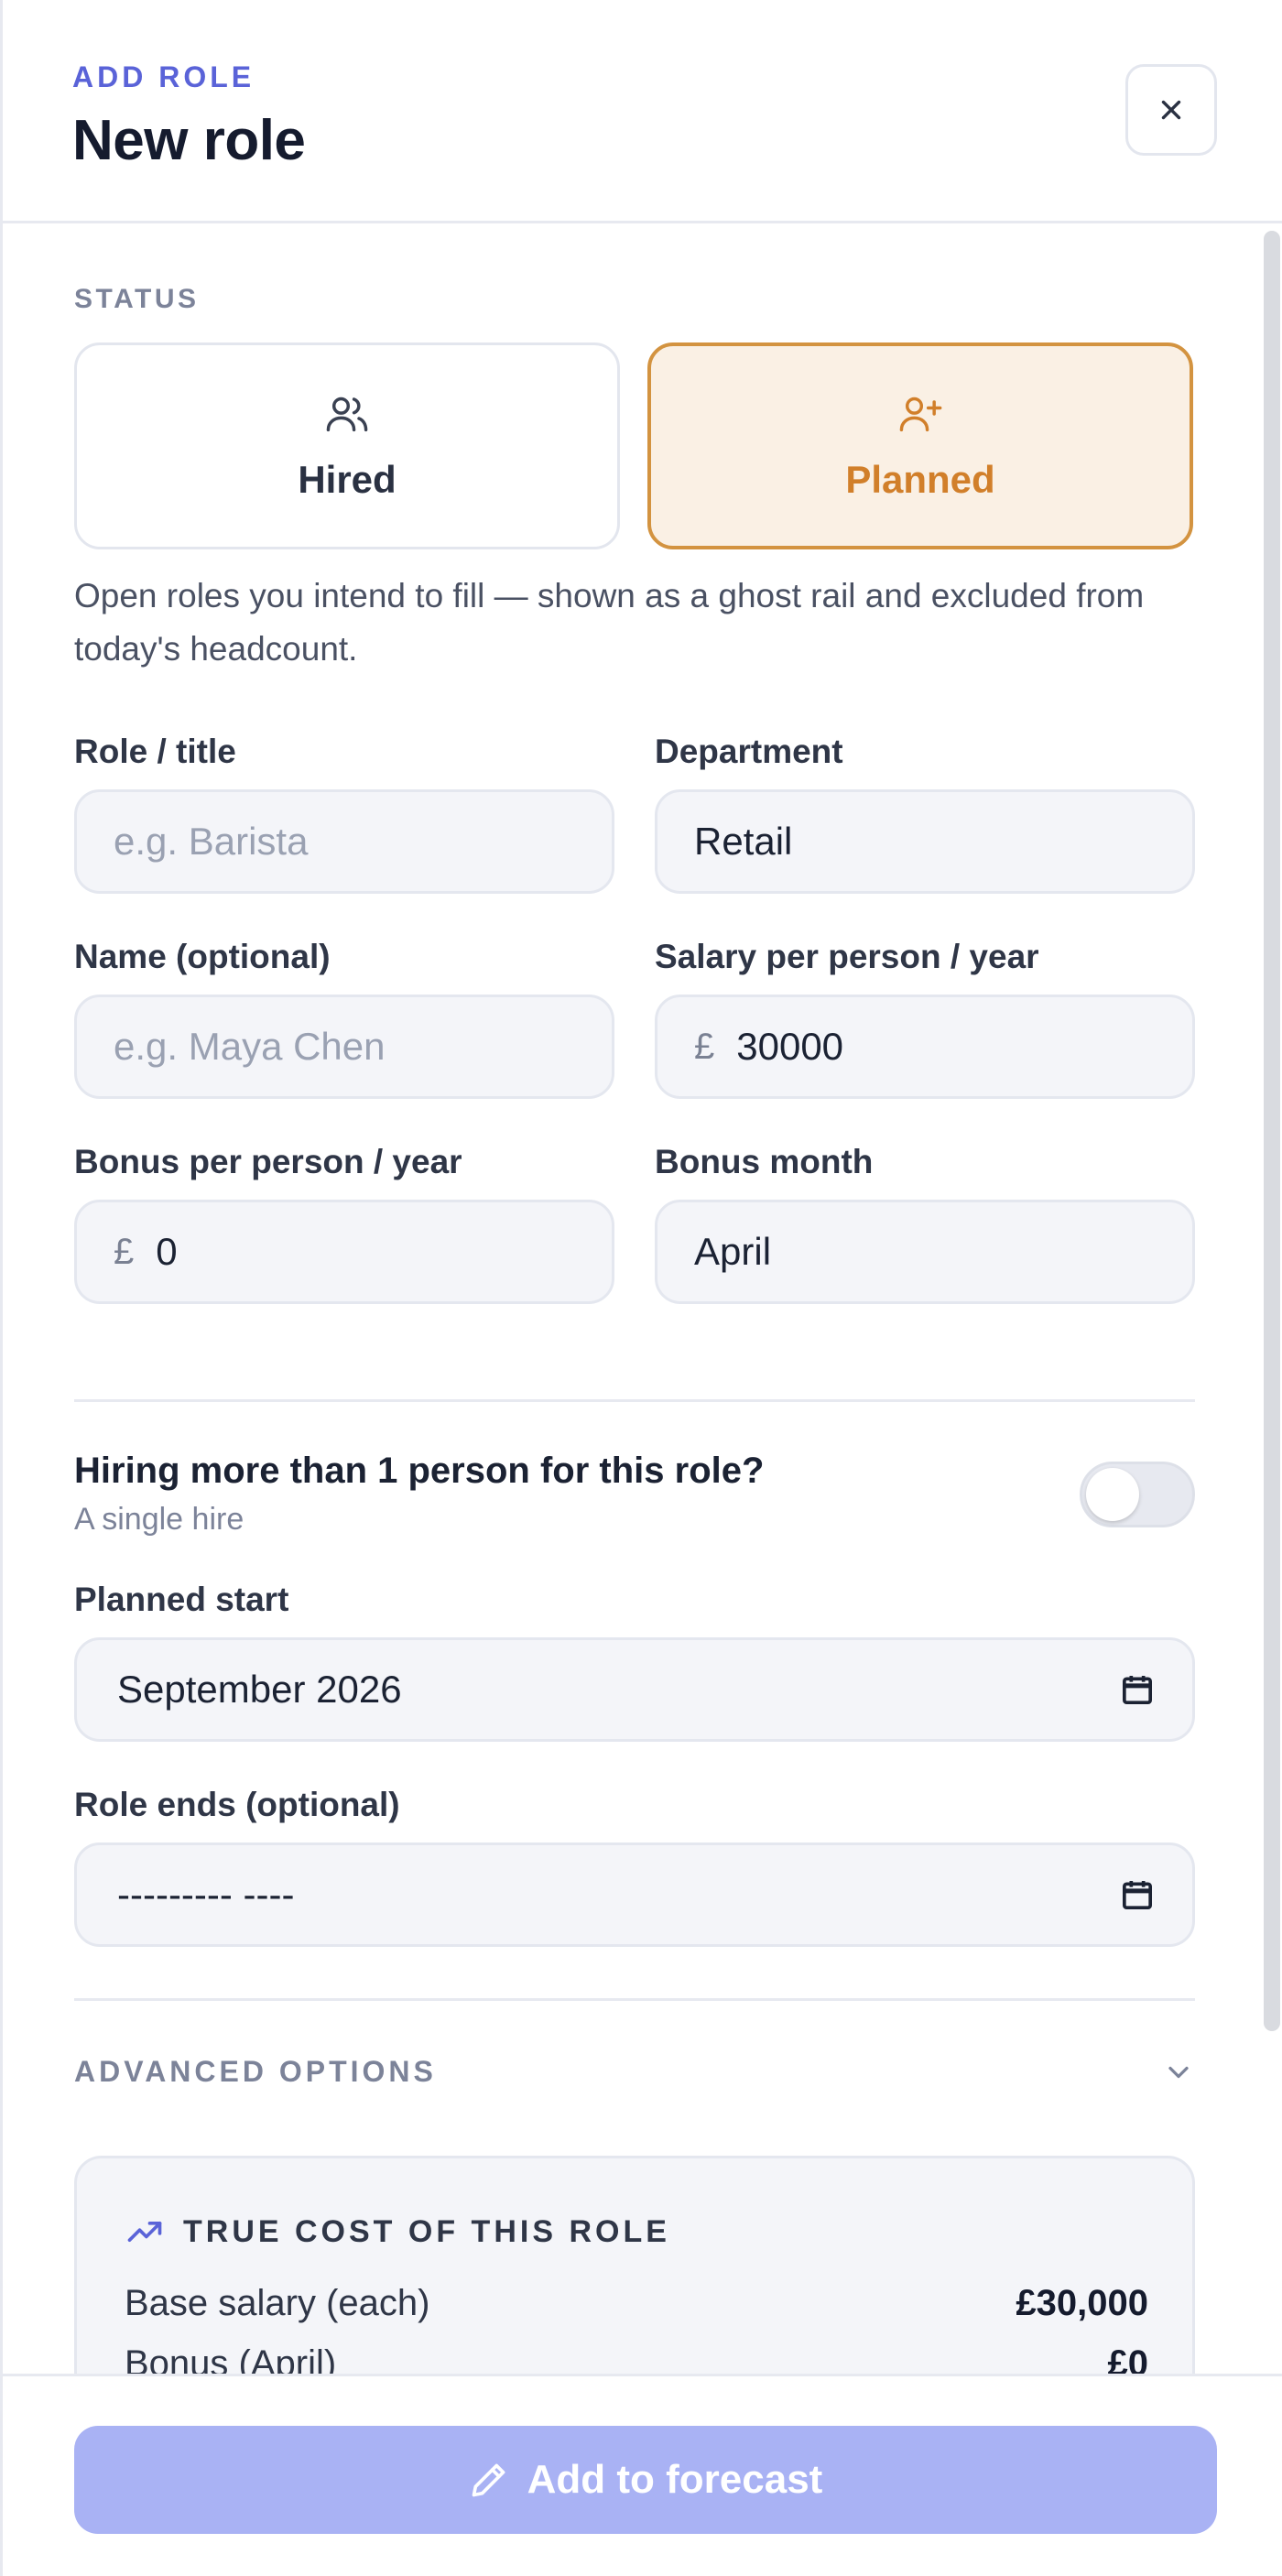 The width and height of the screenshot is (1282, 2576). I want to click on multi-hire-toggle, so click(1137, 1494).